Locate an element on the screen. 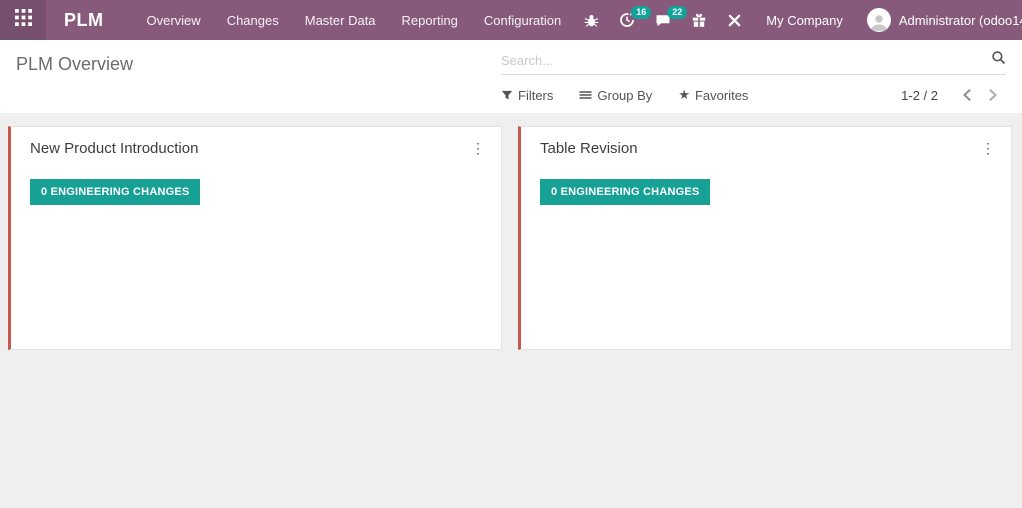  search-box is located at coordinates (753, 62).